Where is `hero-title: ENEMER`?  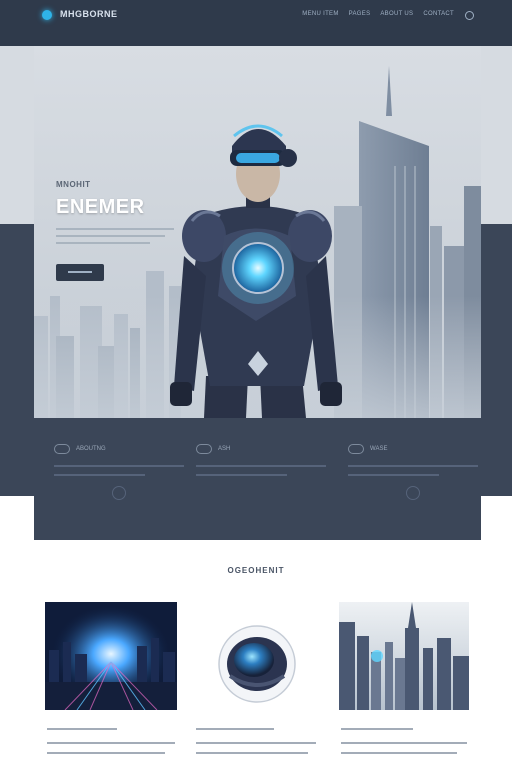
hero-title: ENEMER is located at coordinates (100, 207).